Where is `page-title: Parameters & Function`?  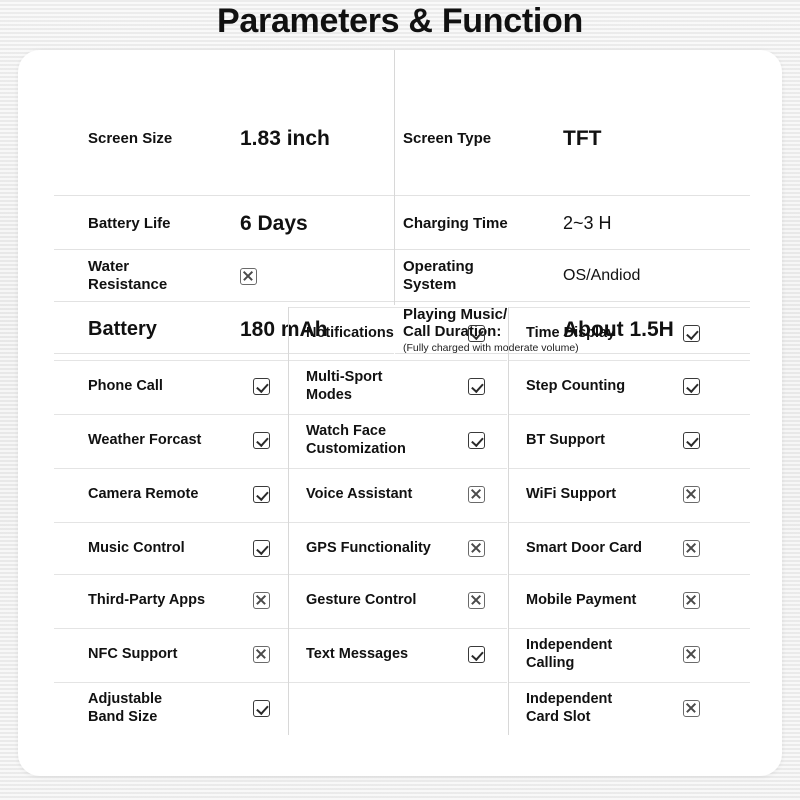
page-title: Parameters & Function is located at coordinates (400, 21).